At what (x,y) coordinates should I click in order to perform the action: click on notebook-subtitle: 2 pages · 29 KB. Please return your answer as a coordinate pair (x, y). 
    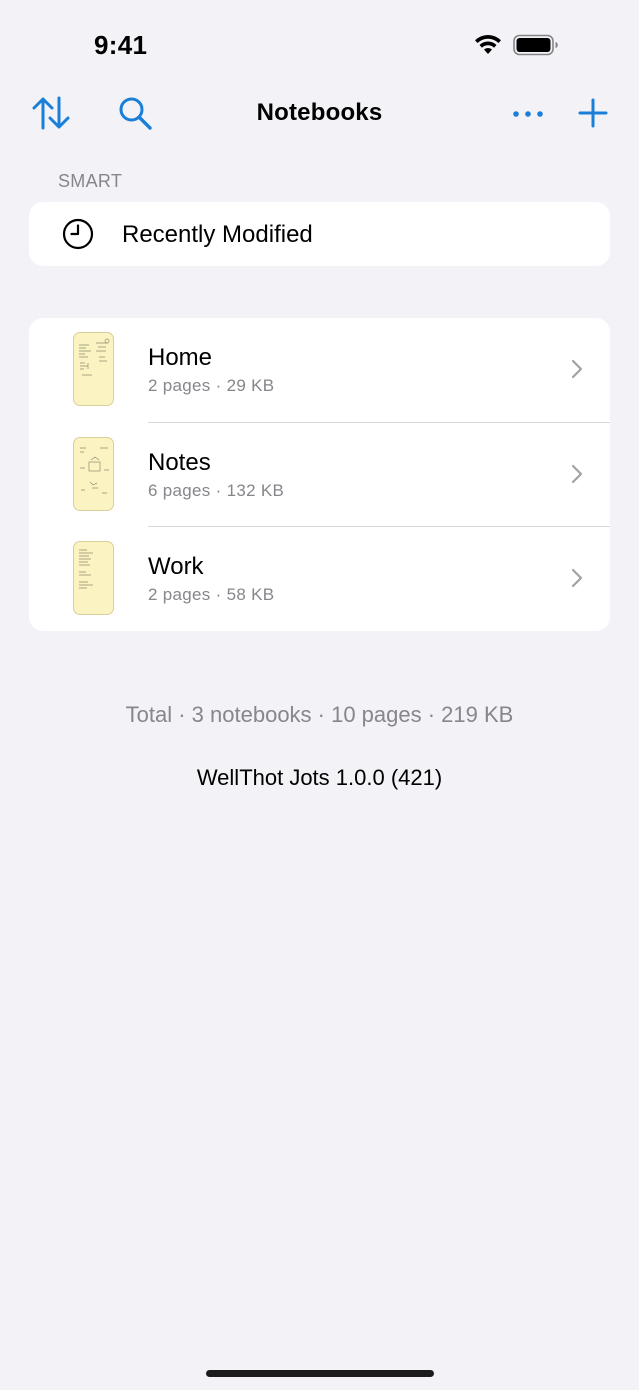
    Looking at the image, I should click on (211, 385).